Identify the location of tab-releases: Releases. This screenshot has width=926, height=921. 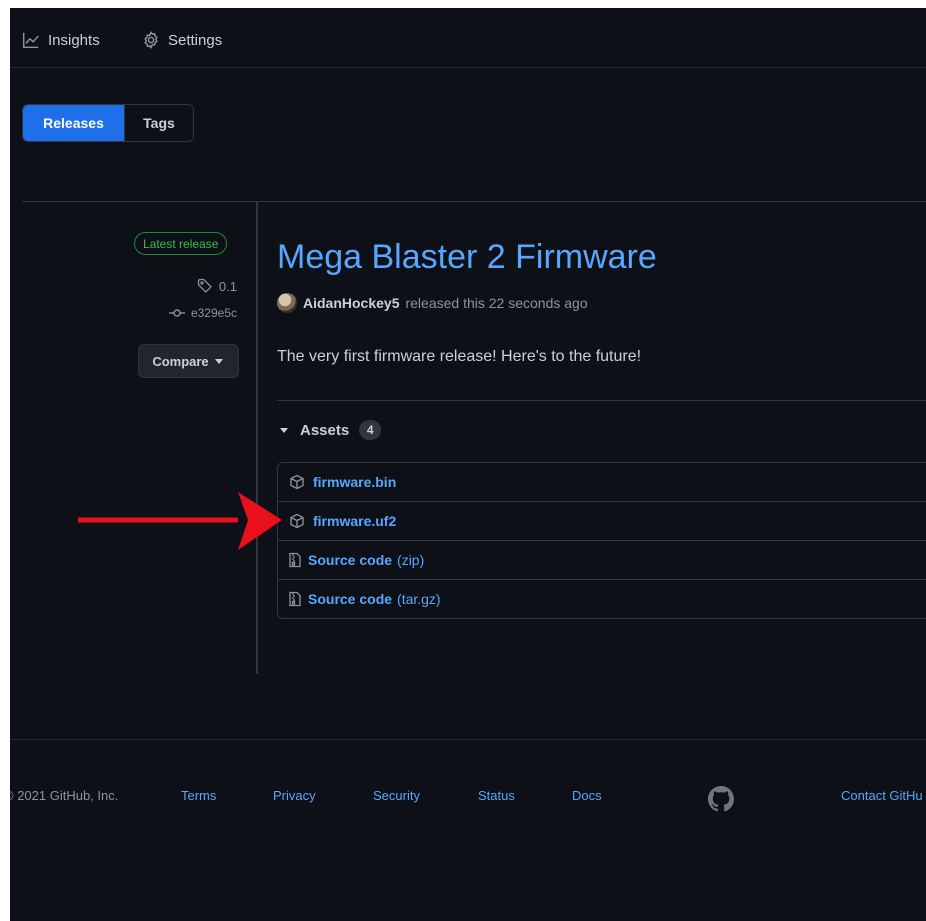
(73, 123).